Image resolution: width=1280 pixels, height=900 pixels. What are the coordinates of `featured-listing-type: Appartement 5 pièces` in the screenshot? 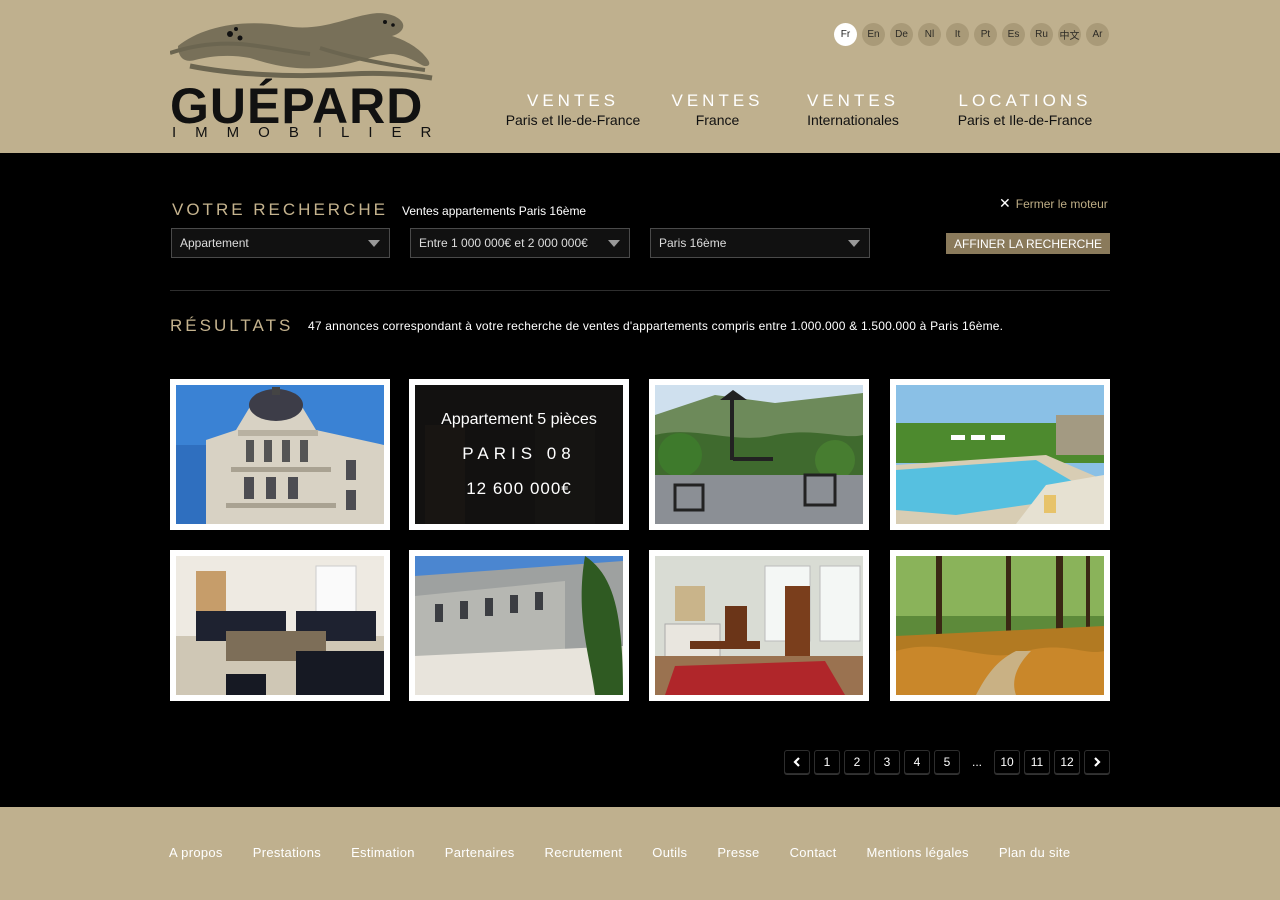 It's located at (519, 419).